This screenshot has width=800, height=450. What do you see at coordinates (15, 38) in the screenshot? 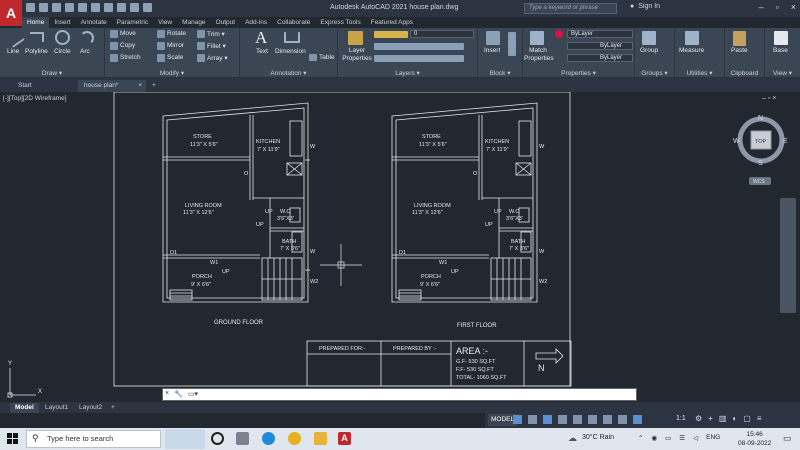
I see `line-icon` at bounding box center [15, 38].